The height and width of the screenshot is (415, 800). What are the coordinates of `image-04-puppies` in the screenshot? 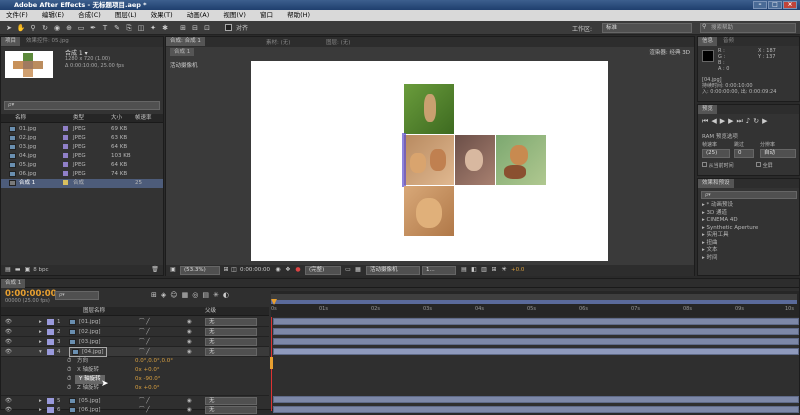 It's located at (429, 160).